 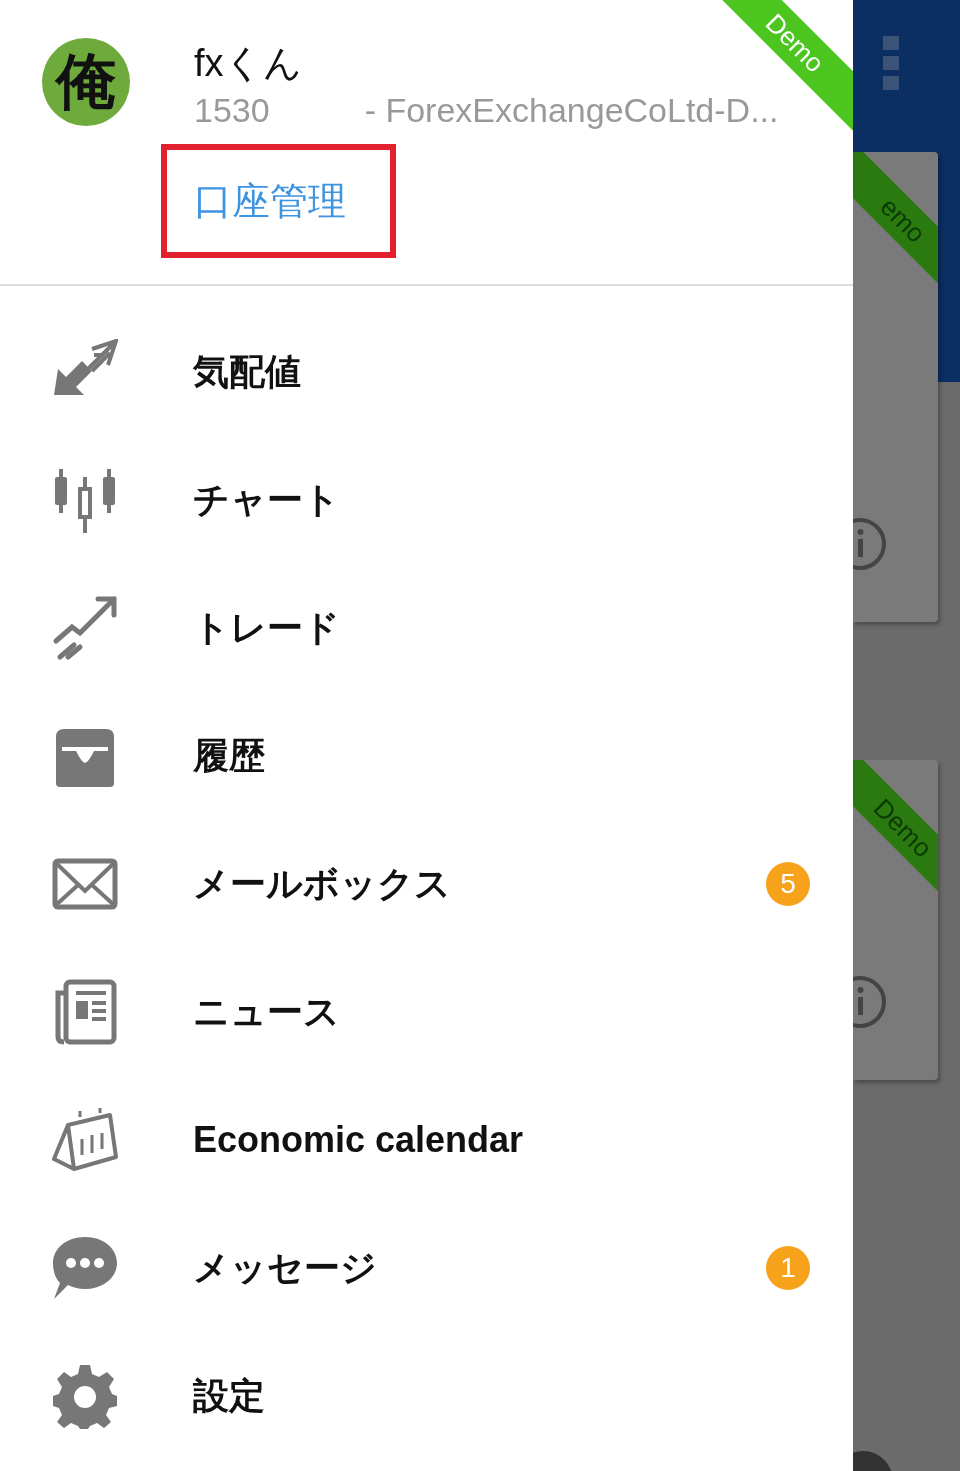 What do you see at coordinates (85, 1268) in the screenshot?
I see `chat-bubble-icon` at bounding box center [85, 1268].